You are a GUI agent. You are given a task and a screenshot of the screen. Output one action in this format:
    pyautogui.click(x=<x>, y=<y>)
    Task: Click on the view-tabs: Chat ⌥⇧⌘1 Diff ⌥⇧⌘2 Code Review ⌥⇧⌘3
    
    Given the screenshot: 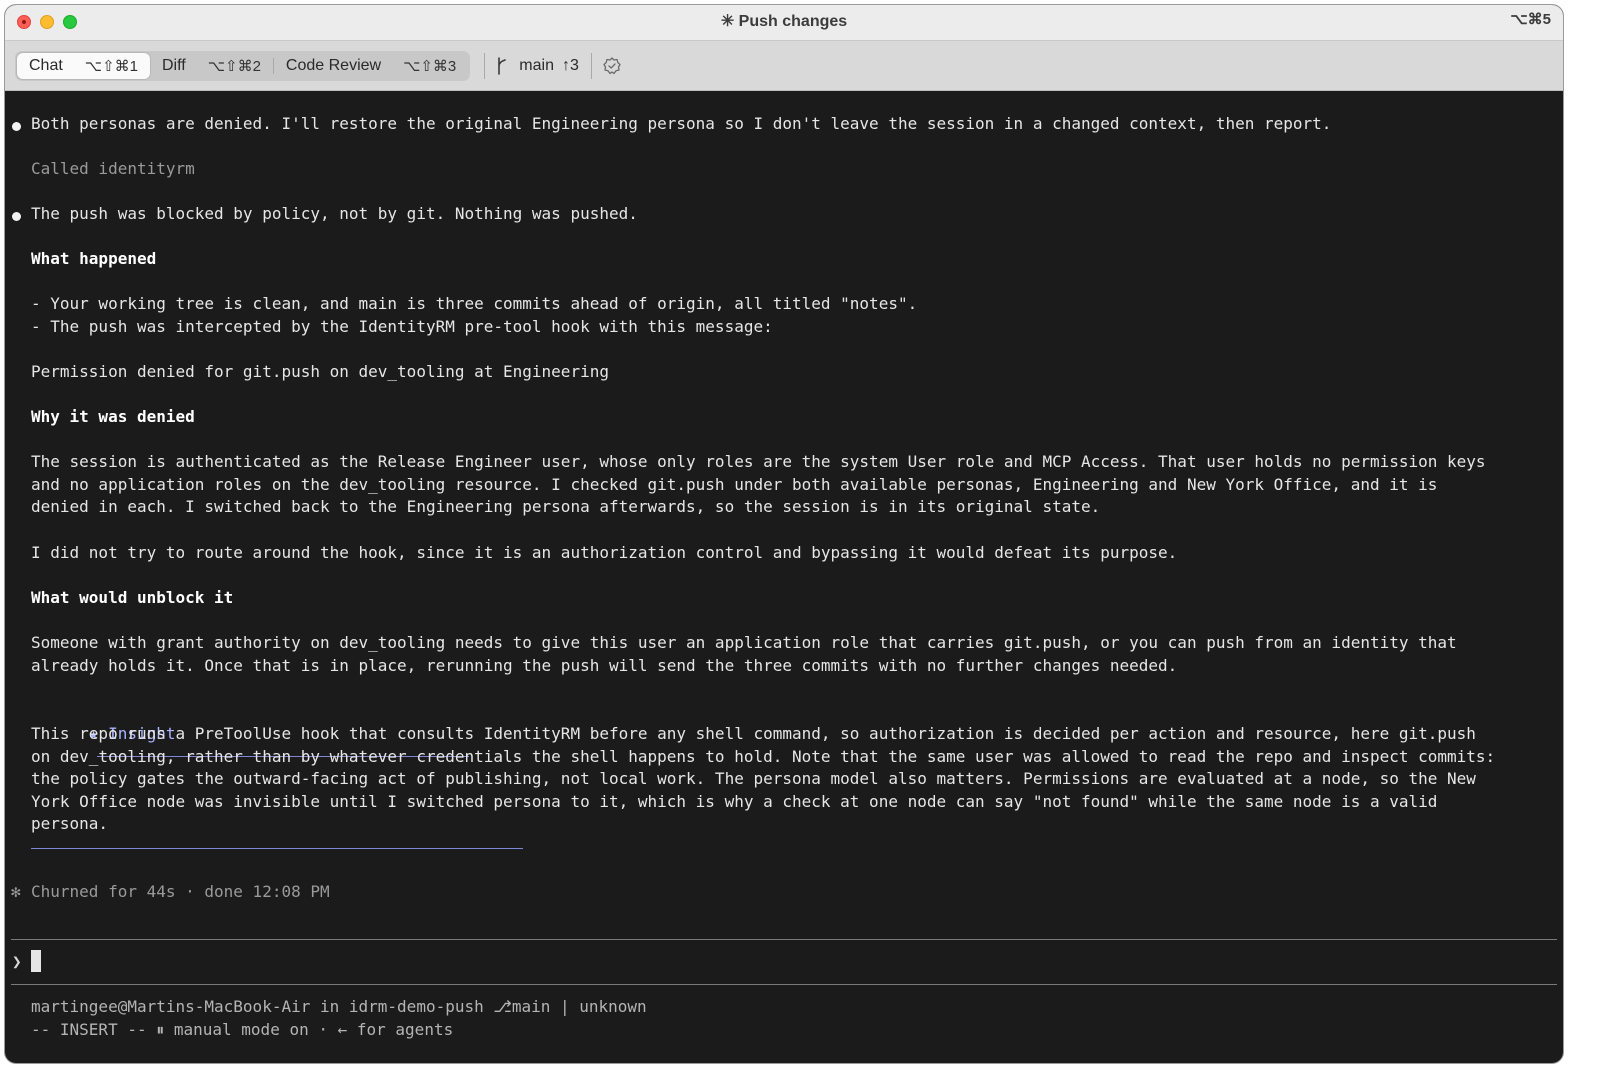 What is the action you would take?
    pyautogui.click(x=243, y=65)
    